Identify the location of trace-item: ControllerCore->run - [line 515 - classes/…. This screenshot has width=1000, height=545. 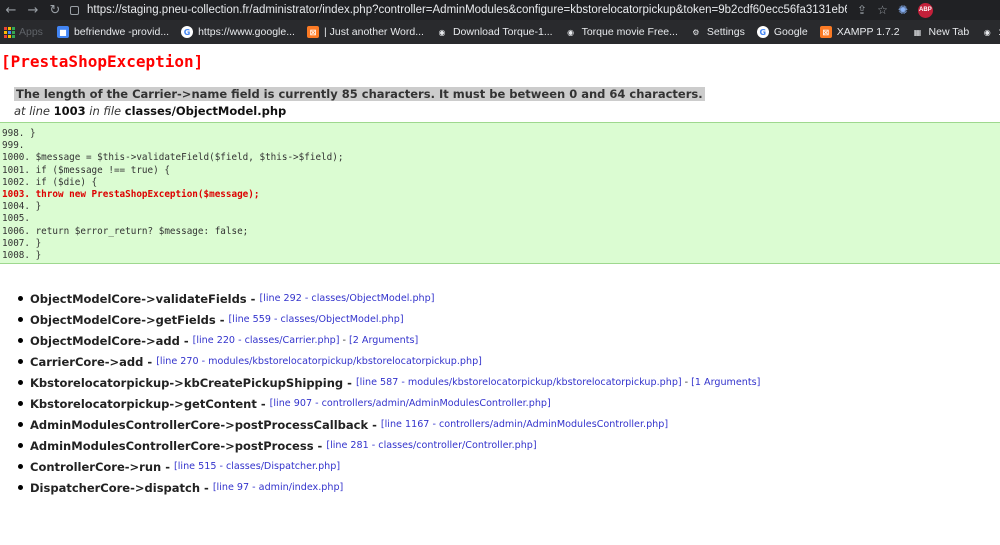
(389, 466).